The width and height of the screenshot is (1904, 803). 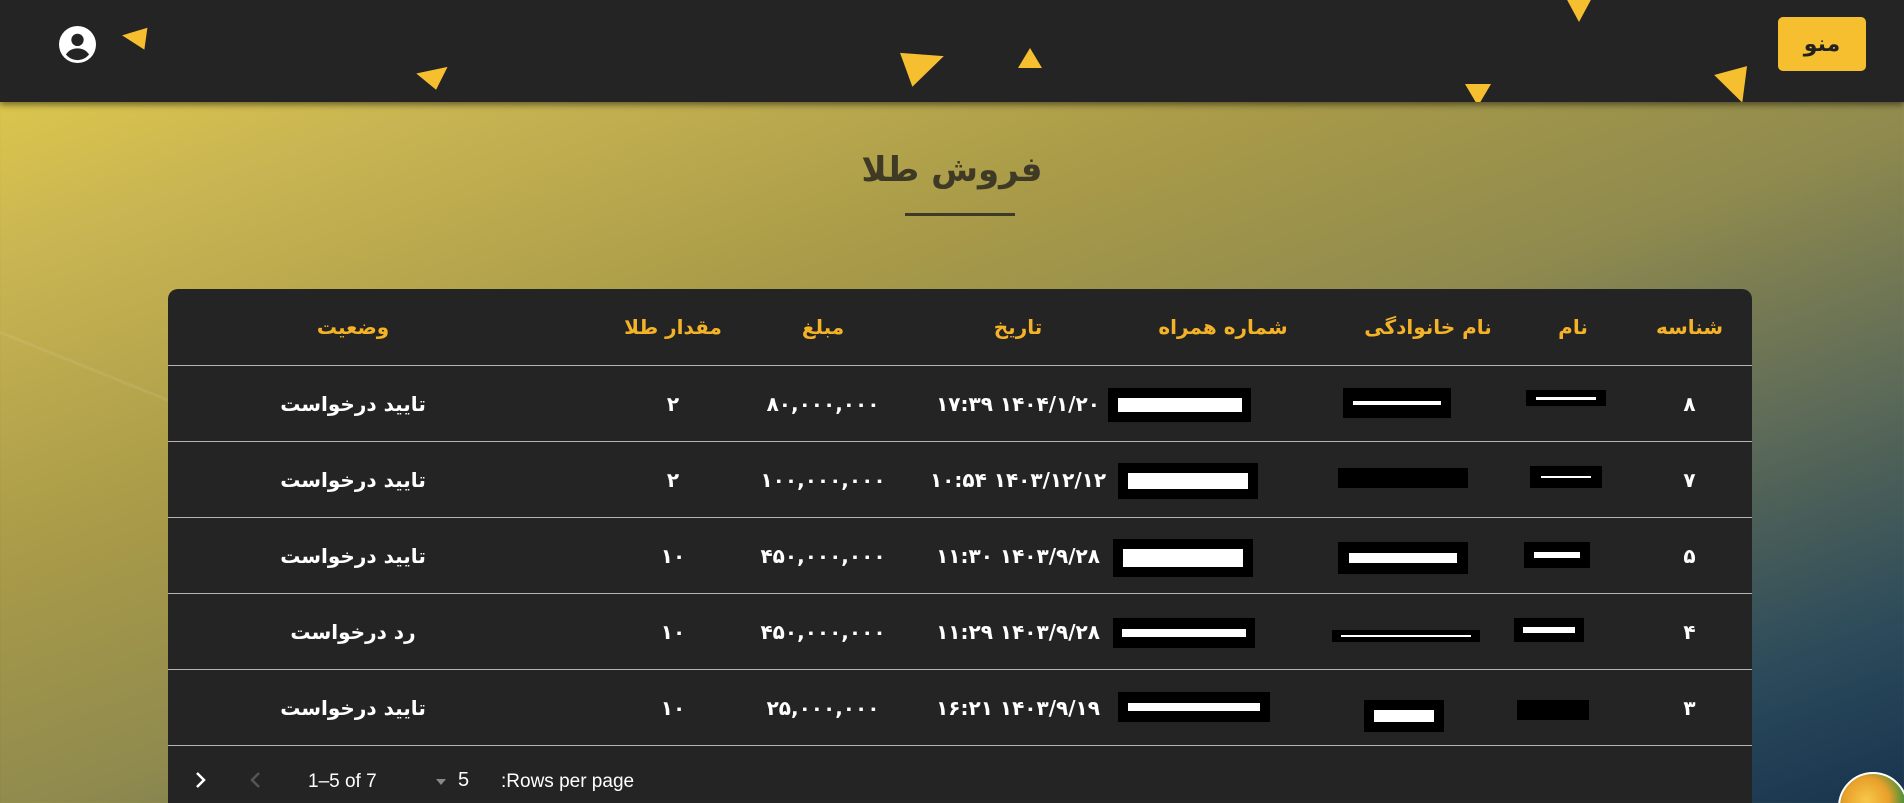 I want to click on dropdown-caret-icon, so click(x=441, y=782).